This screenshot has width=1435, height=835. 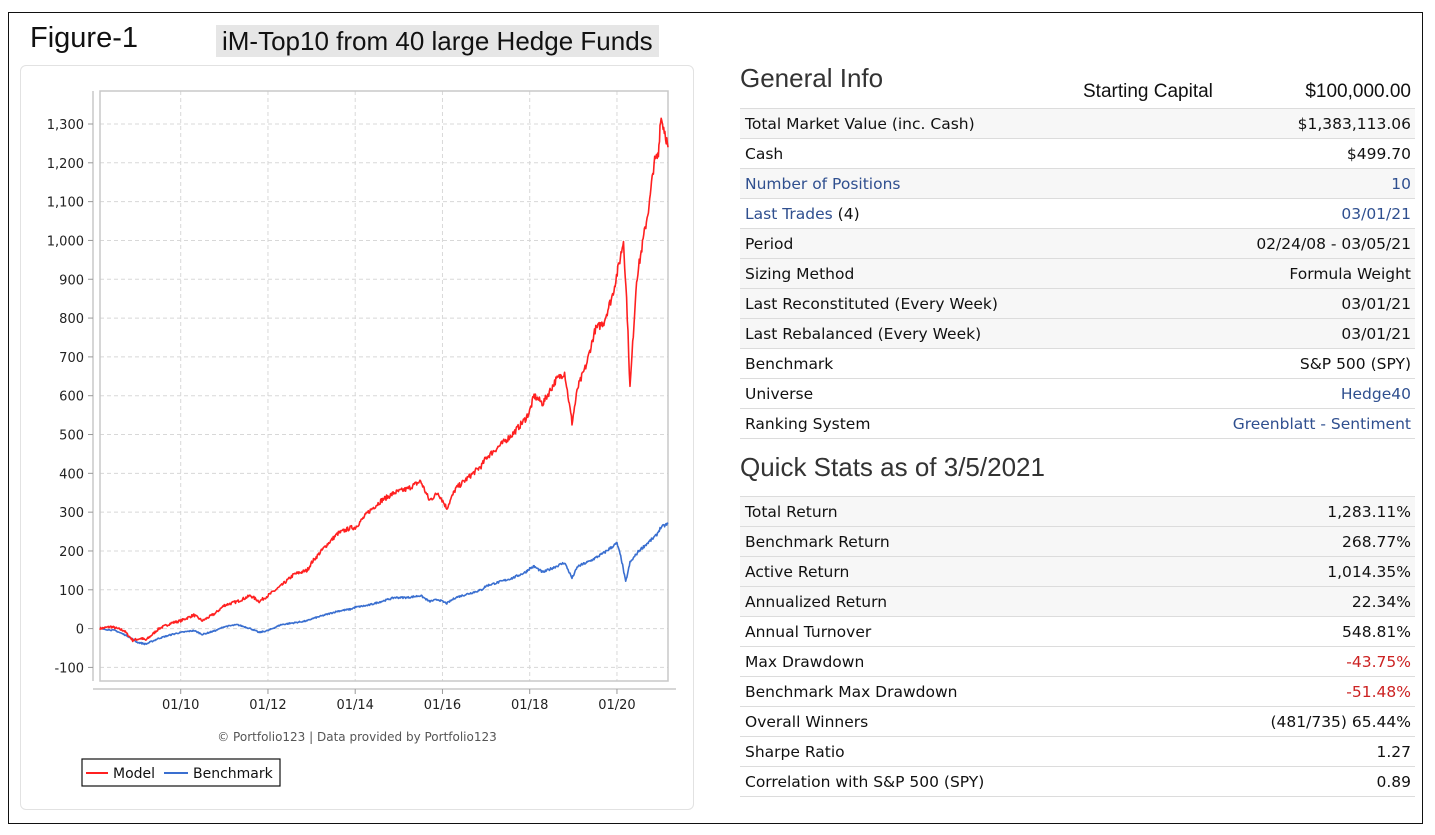 I want to click on info-row-universe: Universe Hedge40, so click(x=1077, y=393).